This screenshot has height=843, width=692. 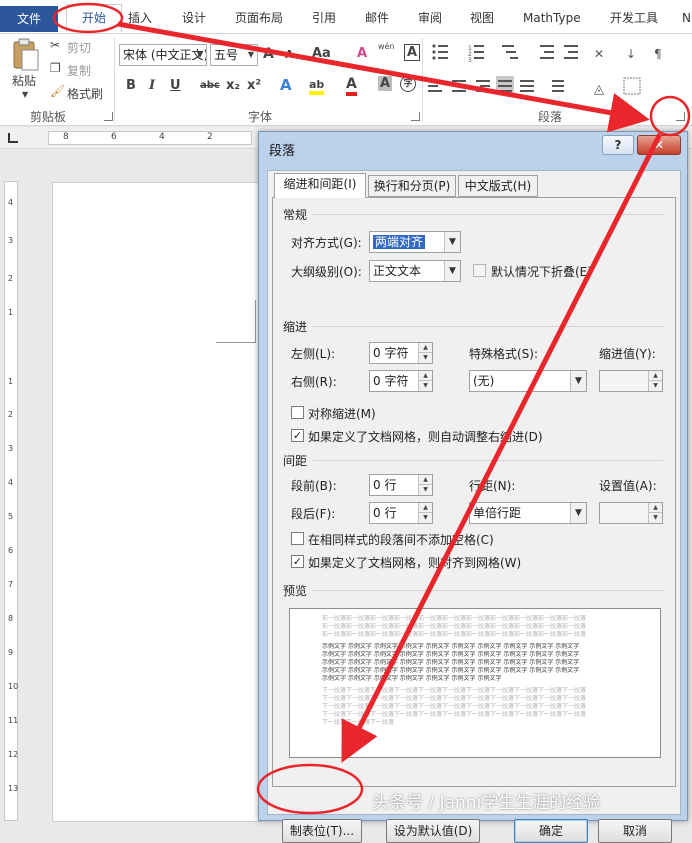 I want to click on special-indent-select: (无) ▼, so click(x=528, y=381).